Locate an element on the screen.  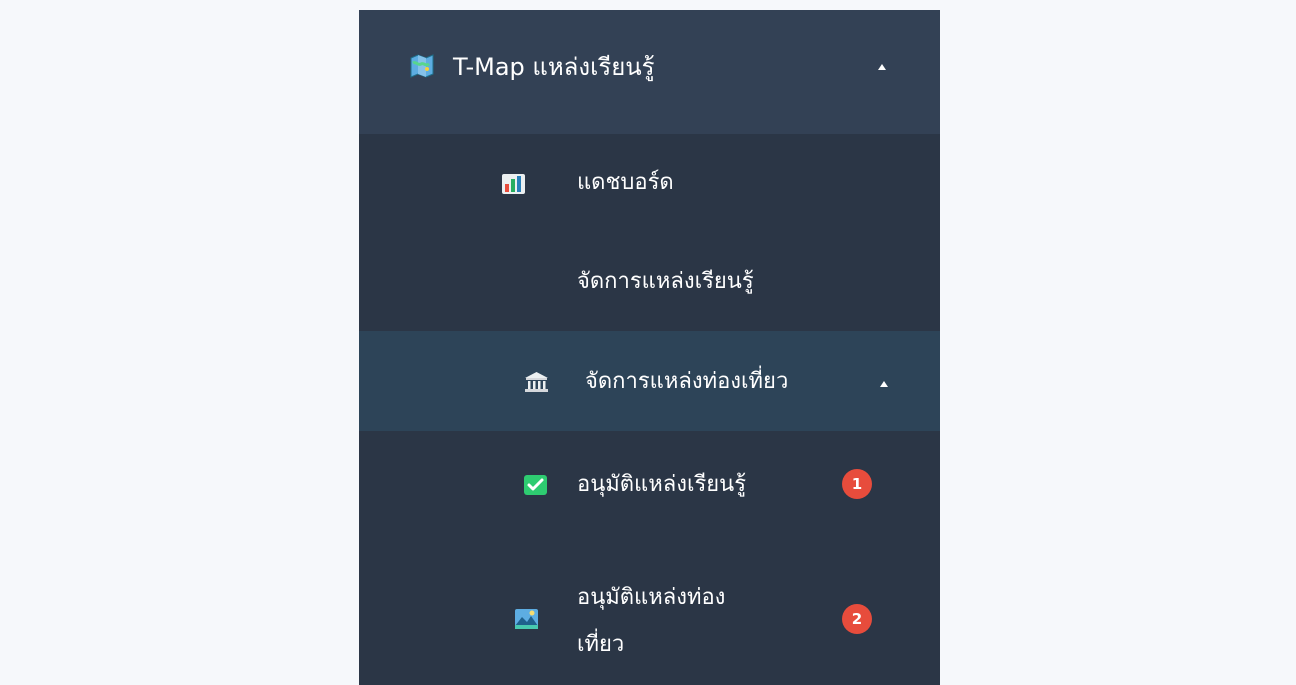
menu-header-title: T-Map แหล่งเรียนรู้ is located at coordinates (554, 67).